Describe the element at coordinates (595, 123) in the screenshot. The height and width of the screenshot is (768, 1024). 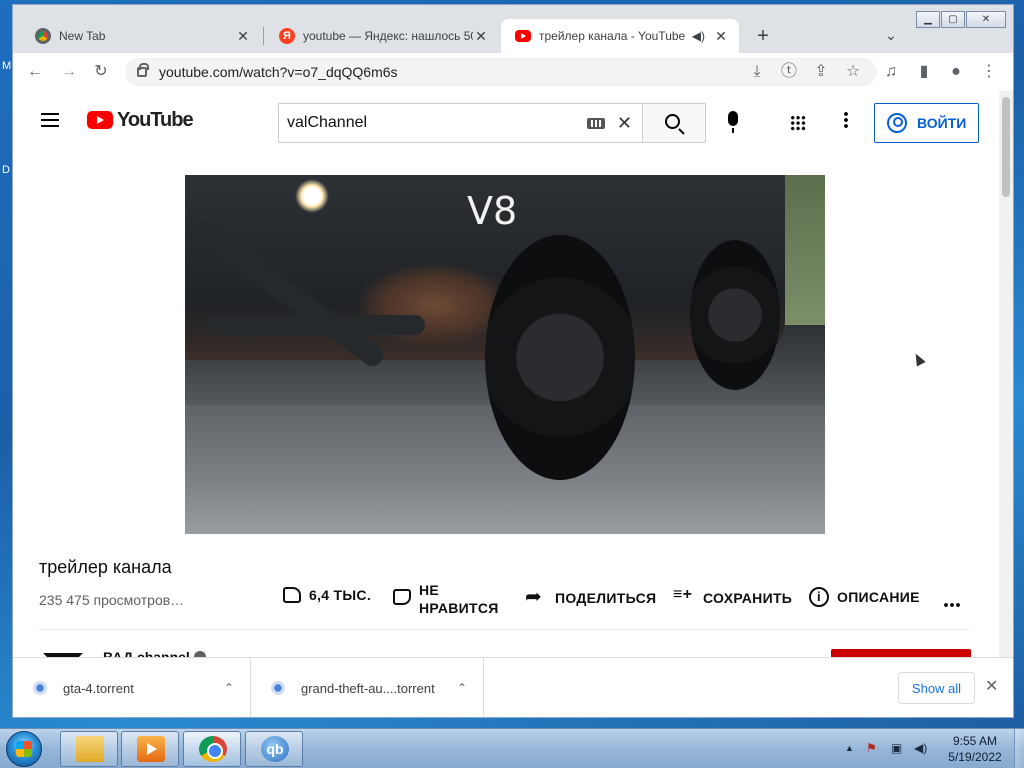
I see `keyboard-icon` at that location.